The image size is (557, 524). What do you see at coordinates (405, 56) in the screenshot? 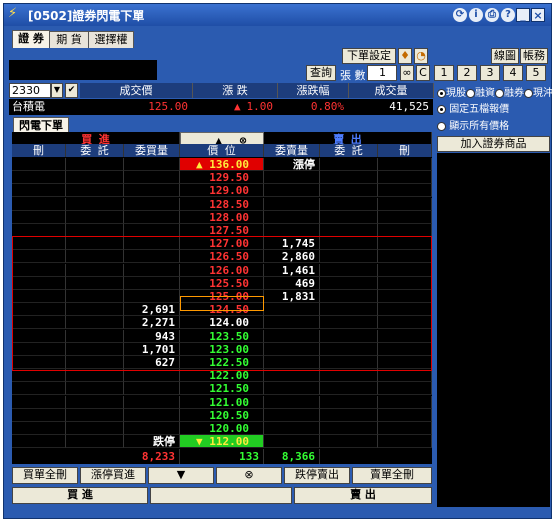
I see `bell-icon: ♦` at bounding box center [405, 56].